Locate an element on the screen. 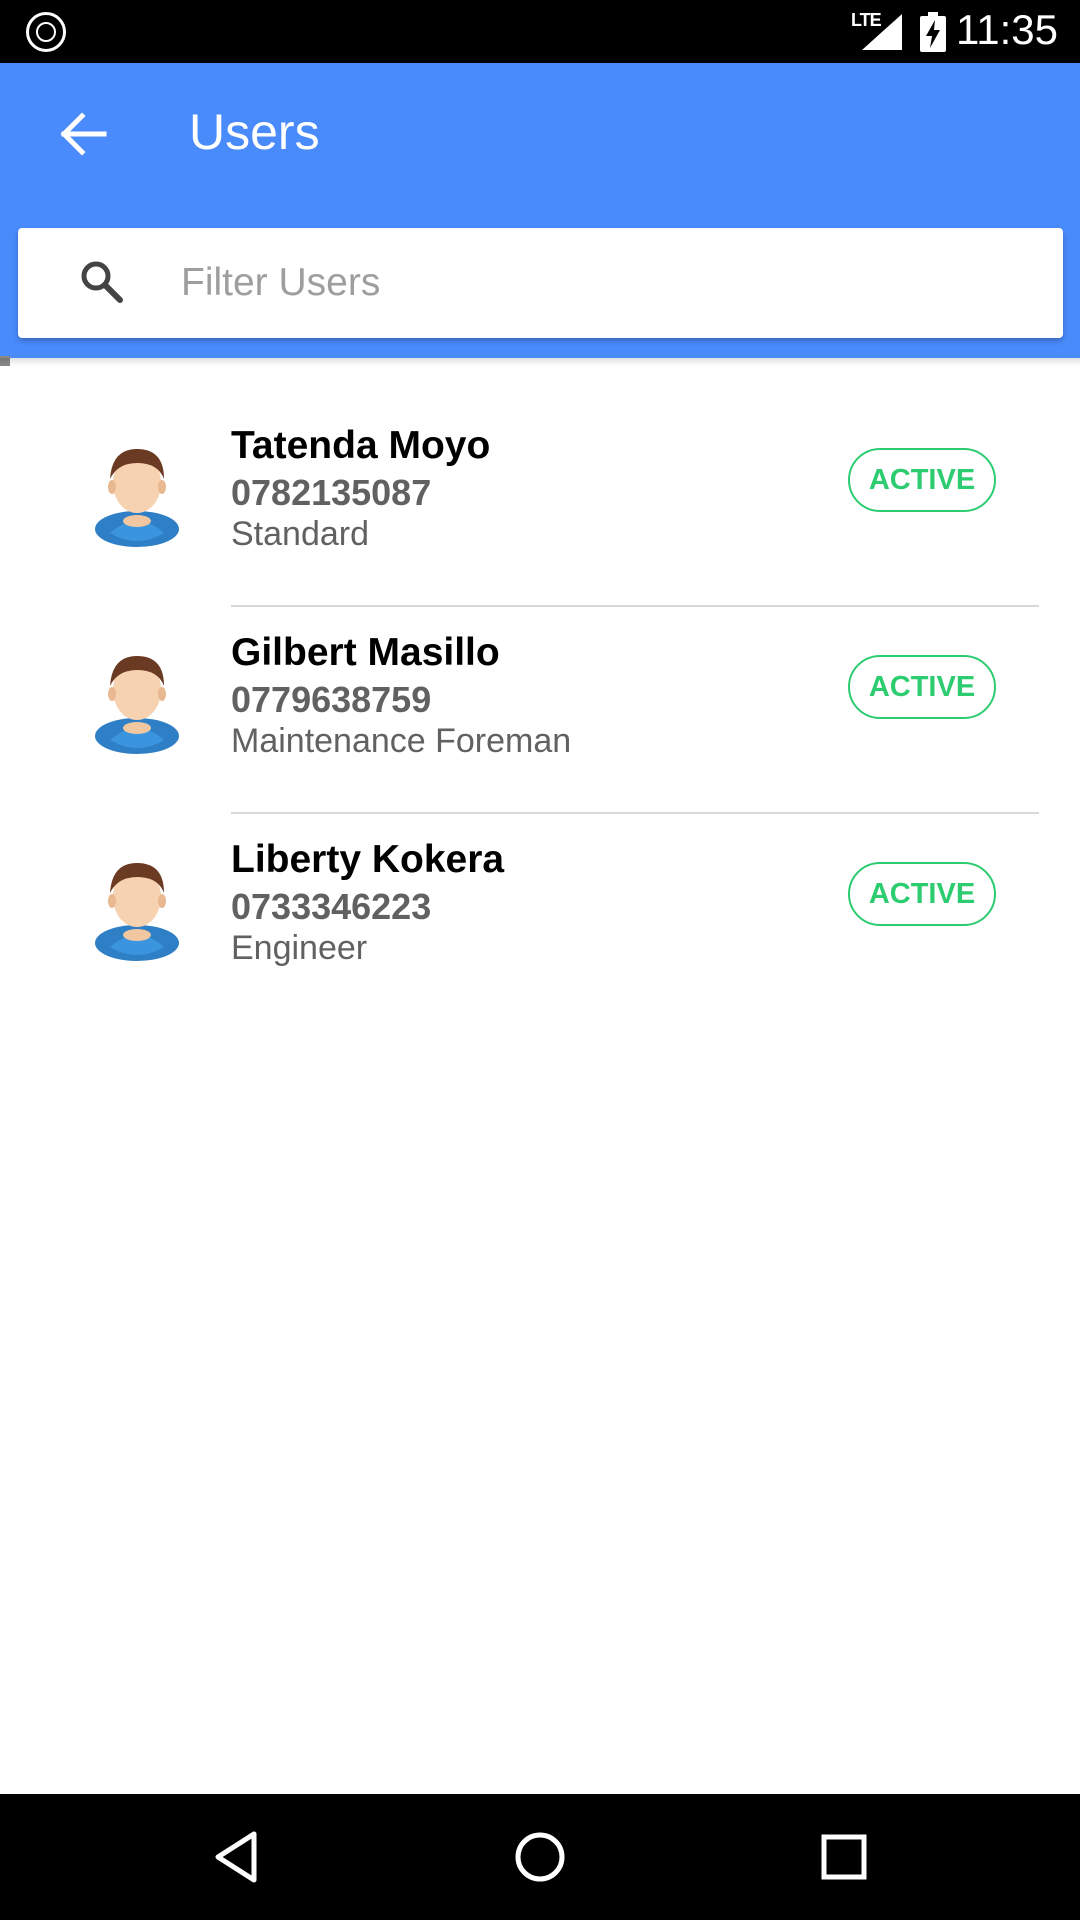 Image resolution: width=1080 pixels, height=1920 pixels. user-role: Engineer is located at coordinates (299, 948).